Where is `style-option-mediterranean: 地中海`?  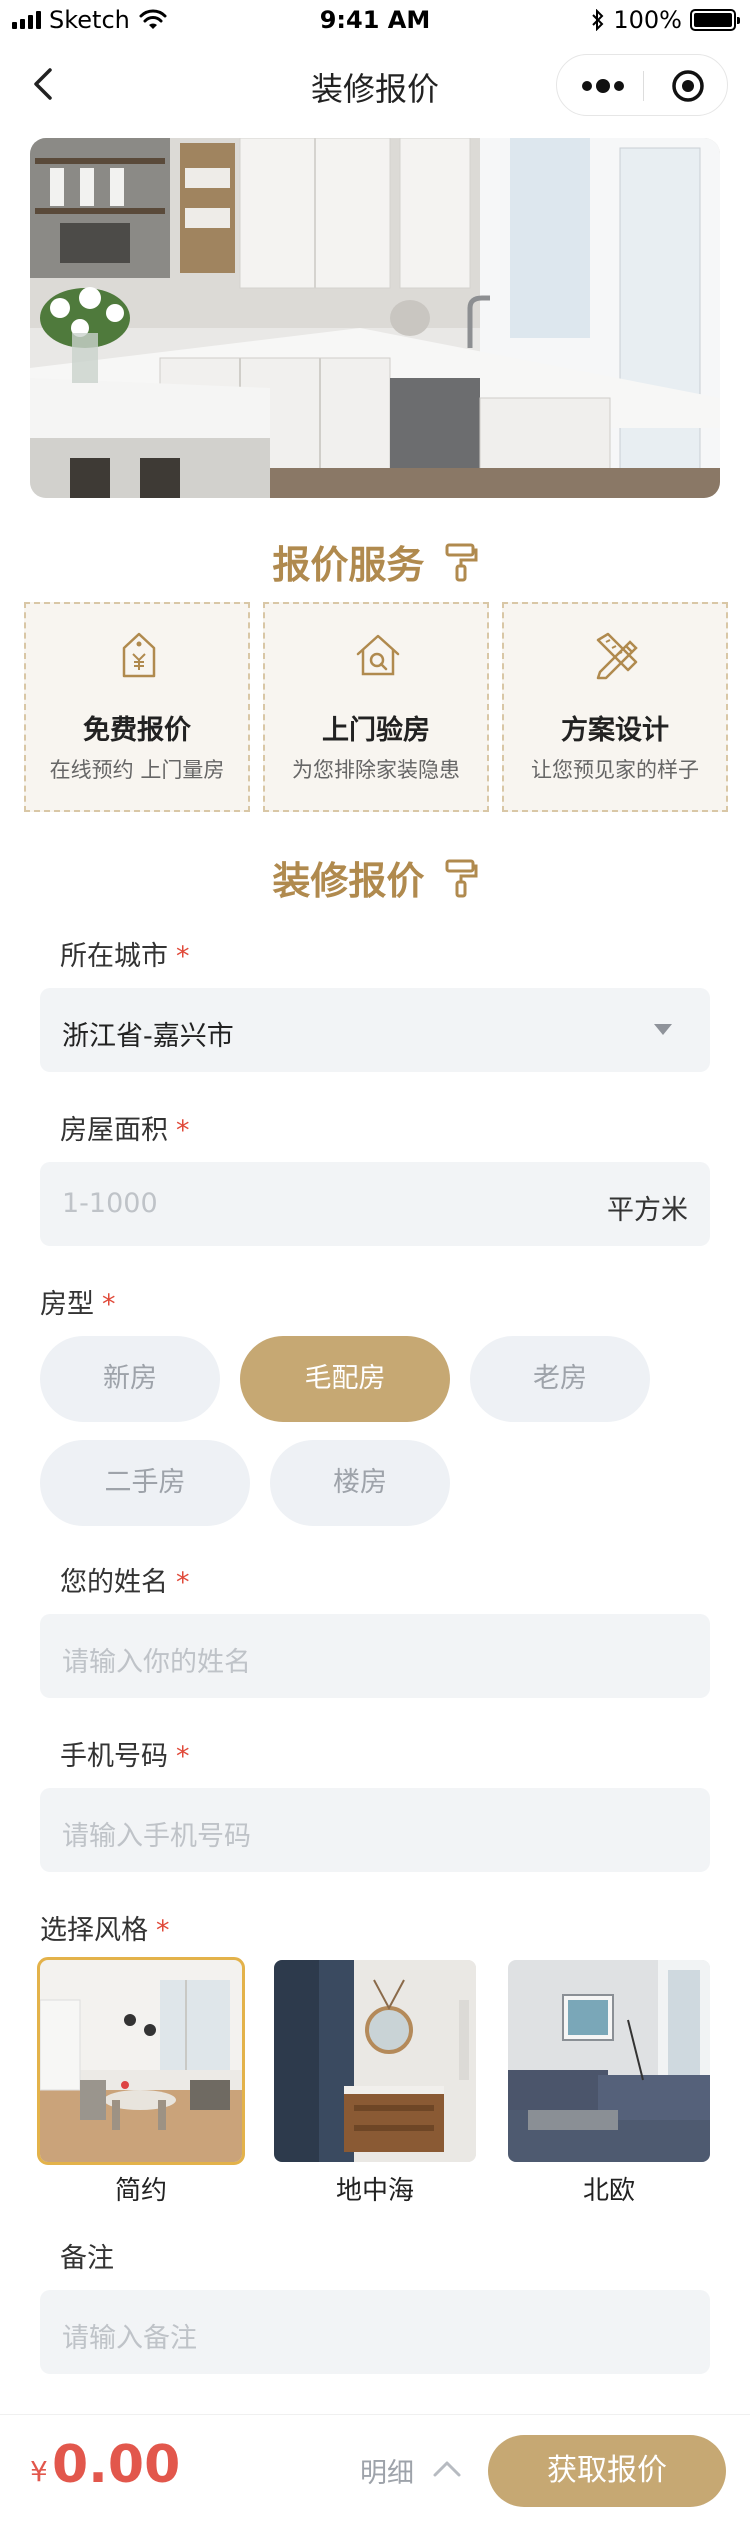
style-option-mediterranean: 地中海 is located at coordinates (375, 2083).